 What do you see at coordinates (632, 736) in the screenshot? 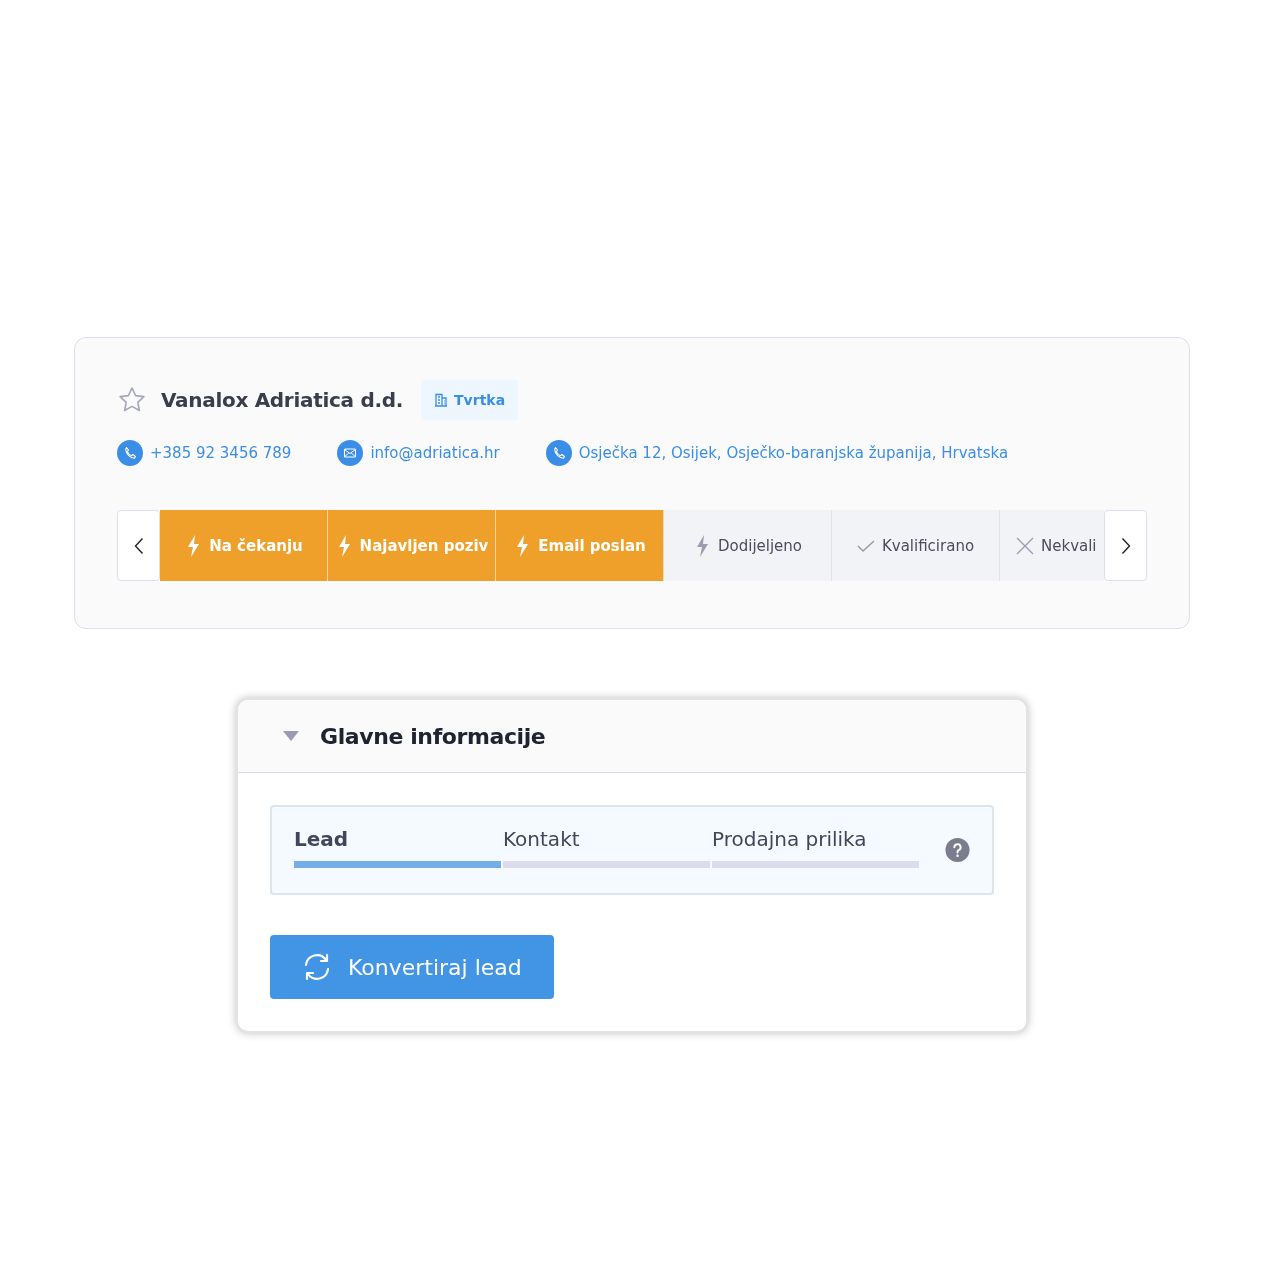
I see `section-header: Glavne informacije` at bounding box center [632, 736].